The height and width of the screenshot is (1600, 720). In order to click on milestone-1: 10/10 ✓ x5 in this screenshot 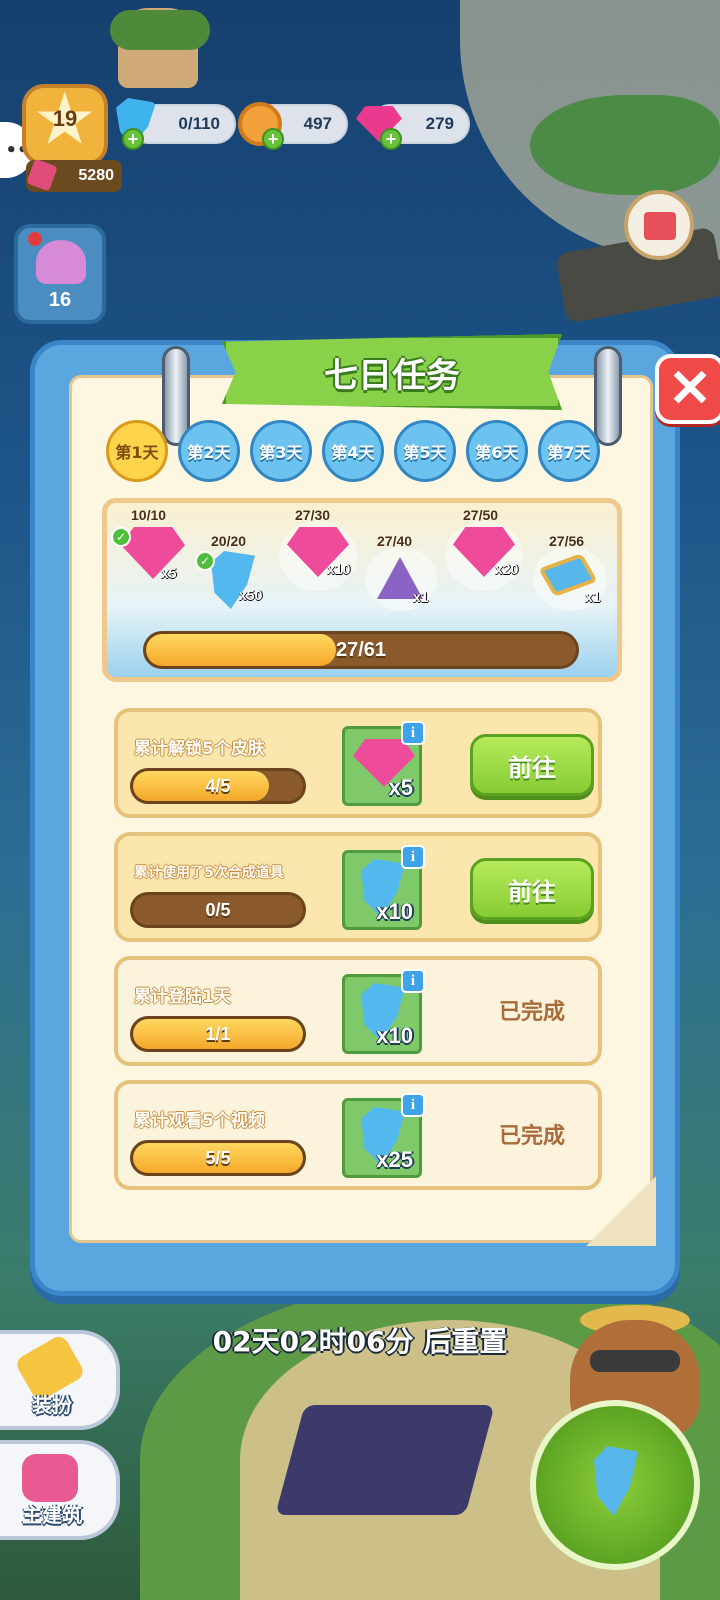, I will do `click(151, 557)`.